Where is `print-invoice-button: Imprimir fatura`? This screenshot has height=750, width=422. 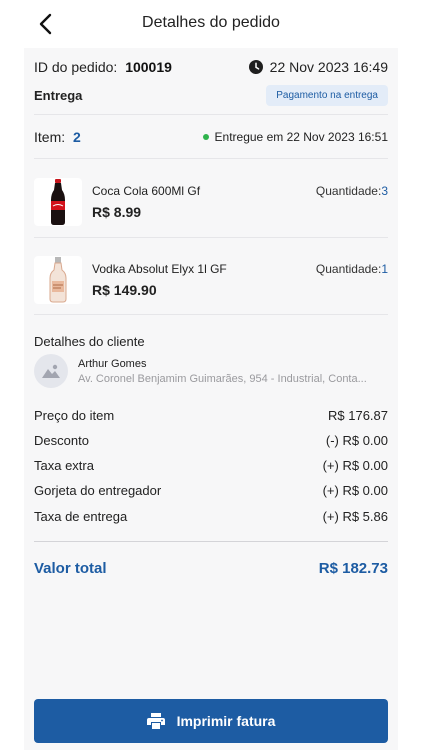 print-invoice-button: Imprimir fatura is located at coordinates (211, 721).